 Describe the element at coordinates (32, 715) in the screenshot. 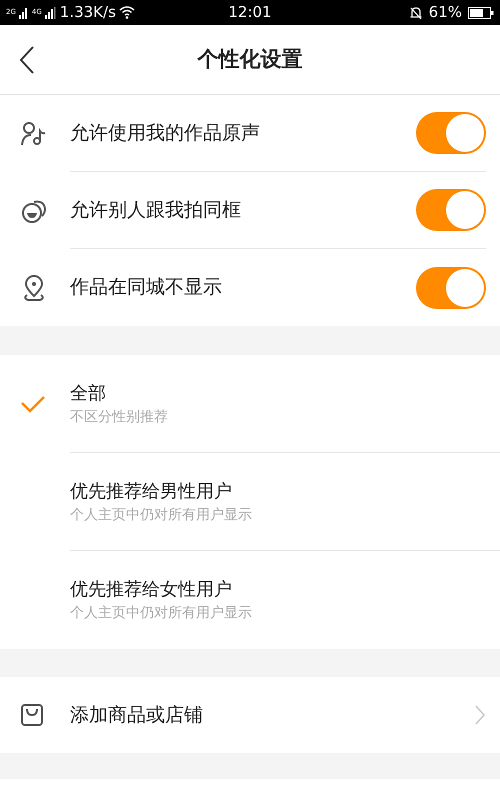

I see `bag-icon` at that location.